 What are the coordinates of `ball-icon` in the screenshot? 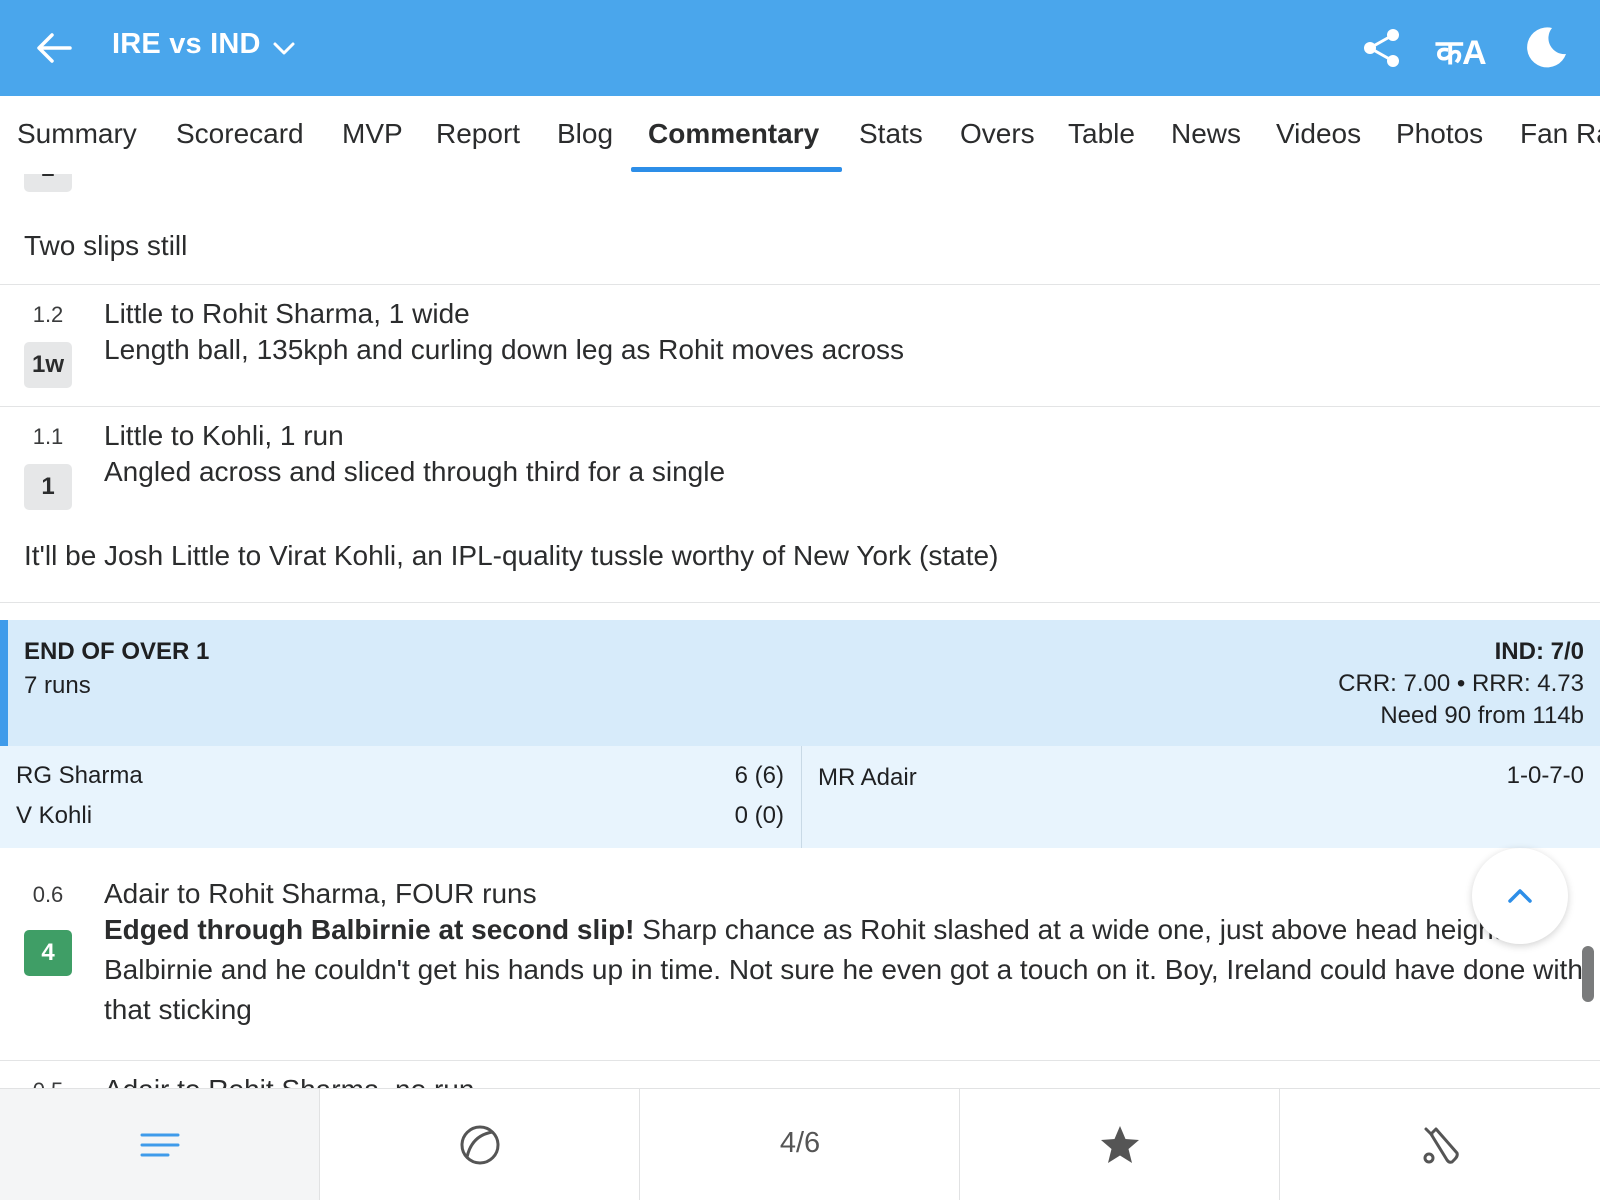 It's located at (480, 1145).